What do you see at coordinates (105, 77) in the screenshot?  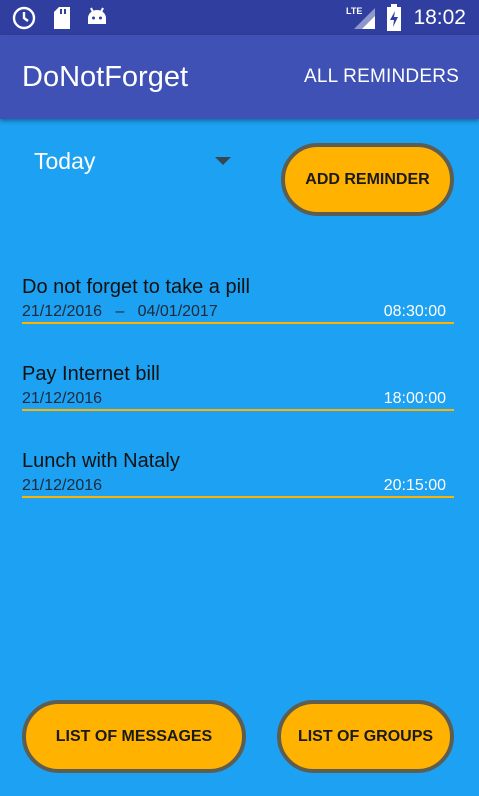 I see `app-title: DoNotForget` at bounding box center [105, 77].